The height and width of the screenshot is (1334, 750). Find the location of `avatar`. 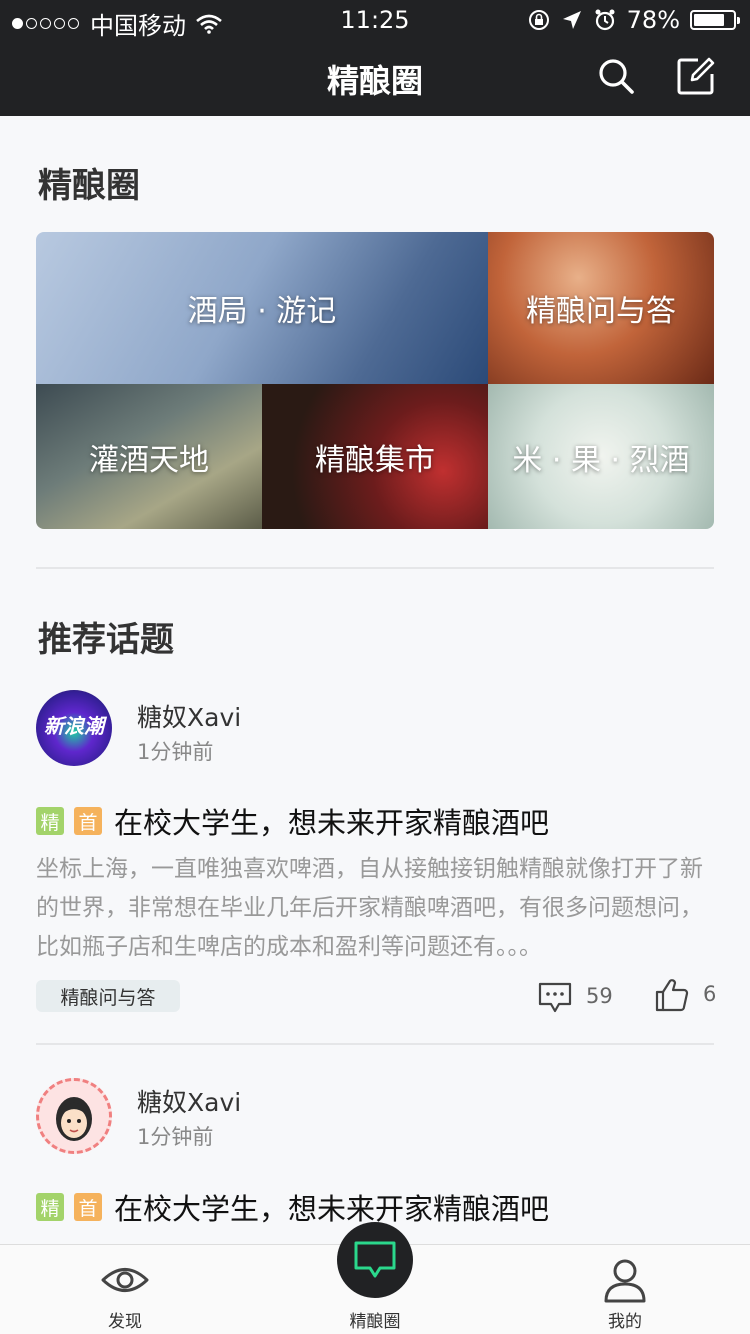

avatar is located at coordinates (74, 1116).